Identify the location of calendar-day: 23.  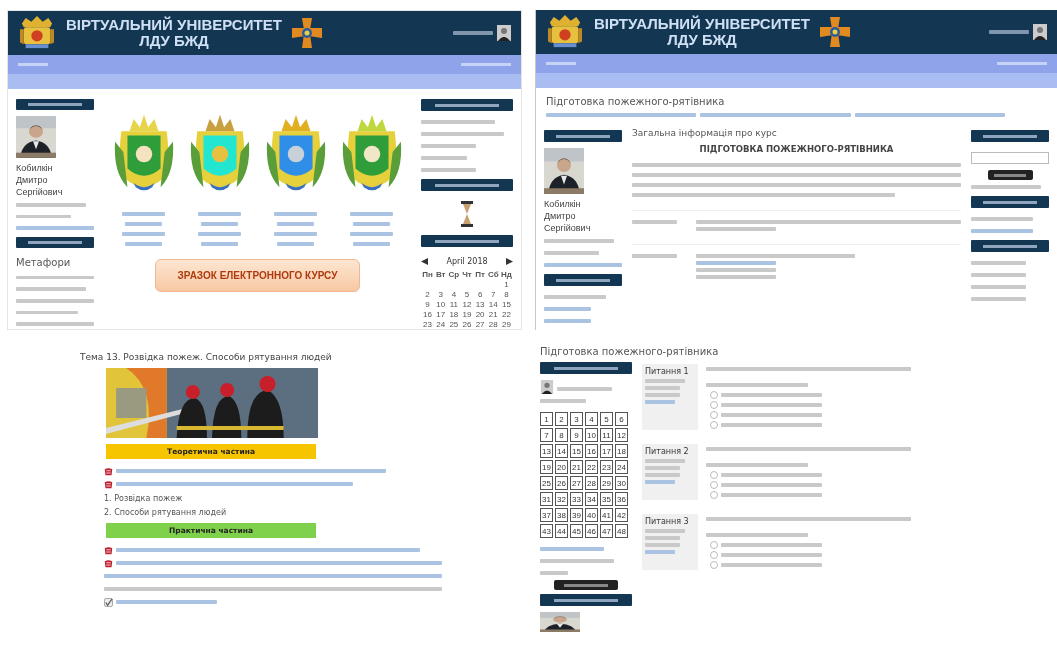
(428, 324).